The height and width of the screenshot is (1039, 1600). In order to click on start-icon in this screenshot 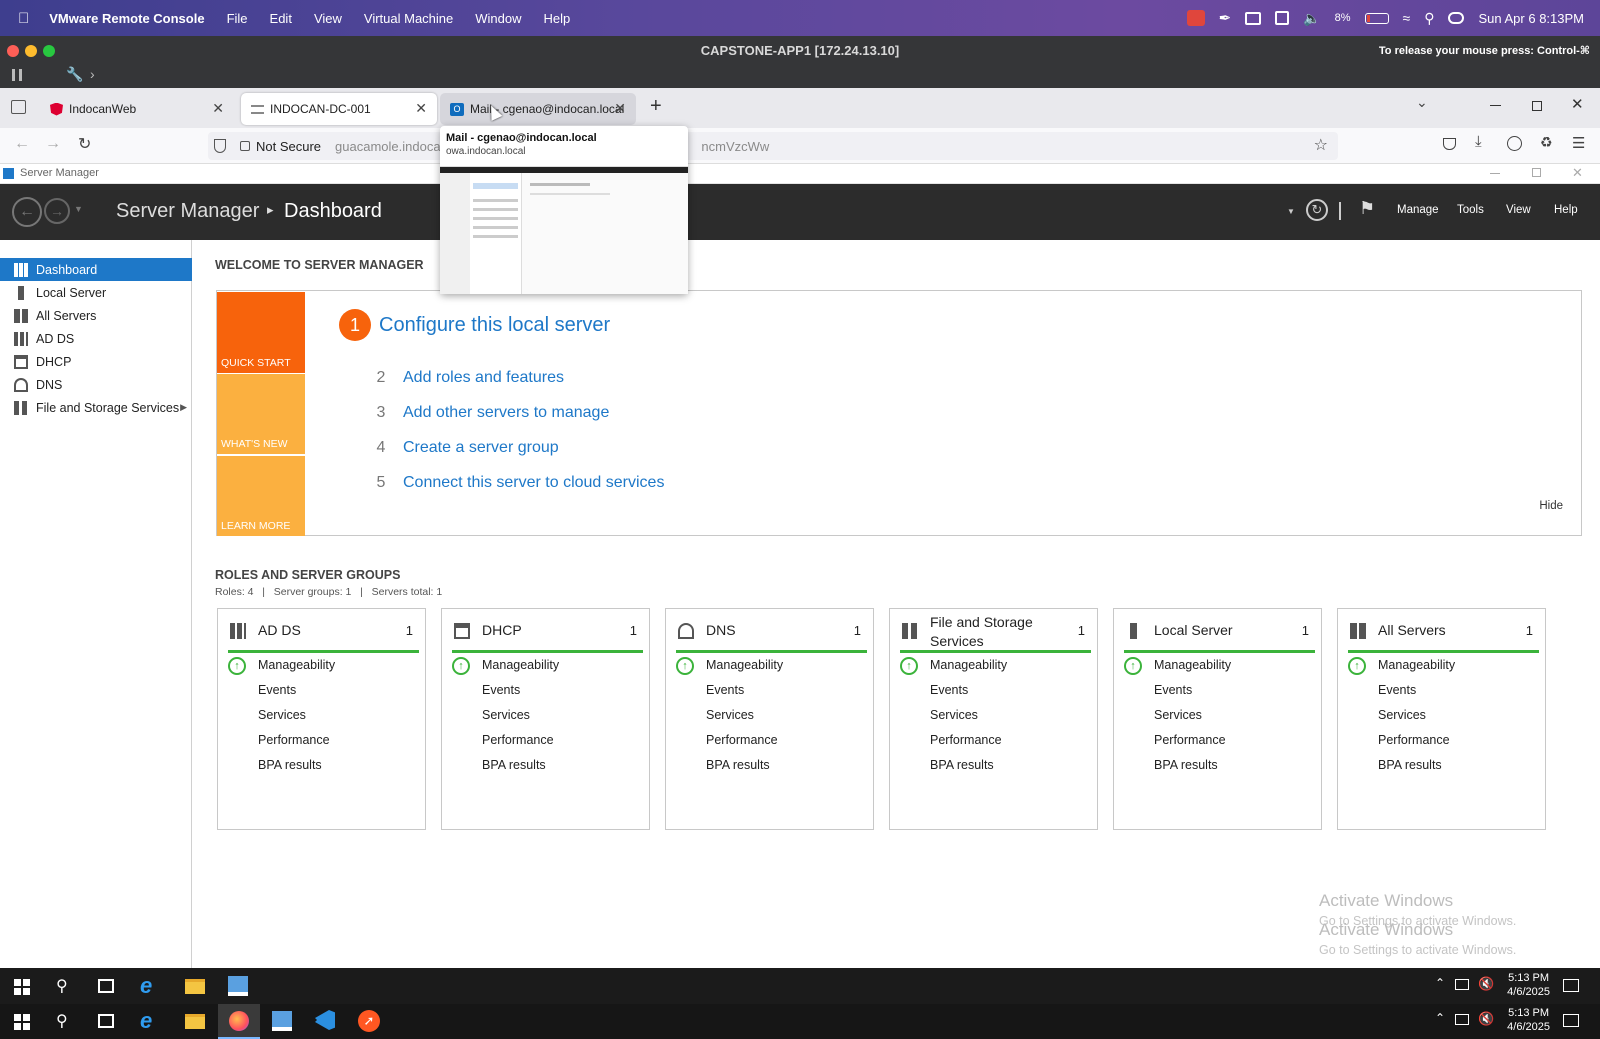, I will do `click(22, 1022)`.